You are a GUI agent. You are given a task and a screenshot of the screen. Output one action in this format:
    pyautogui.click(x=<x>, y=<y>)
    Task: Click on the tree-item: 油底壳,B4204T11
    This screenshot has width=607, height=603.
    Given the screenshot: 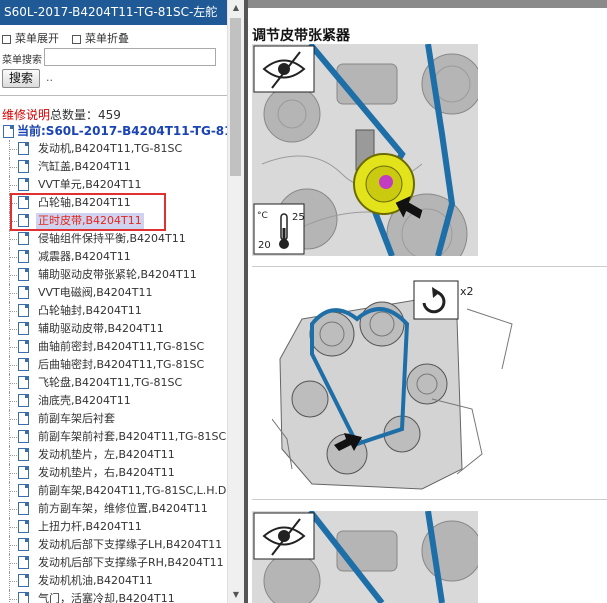 What is the action you would take?
    pyautogui.click(x=113, y=401)
    